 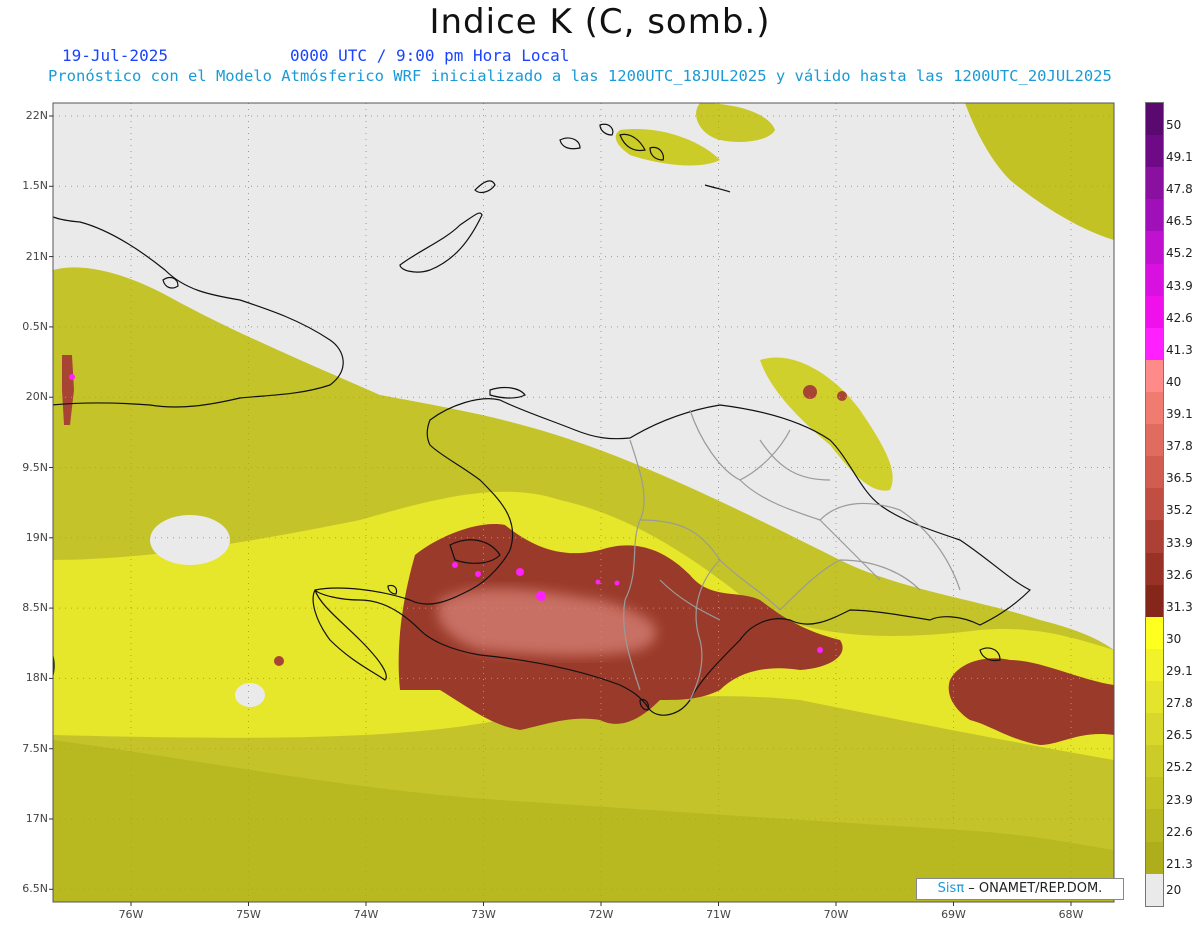 I want to click on field-gap-west, so click(x=190, y=540).